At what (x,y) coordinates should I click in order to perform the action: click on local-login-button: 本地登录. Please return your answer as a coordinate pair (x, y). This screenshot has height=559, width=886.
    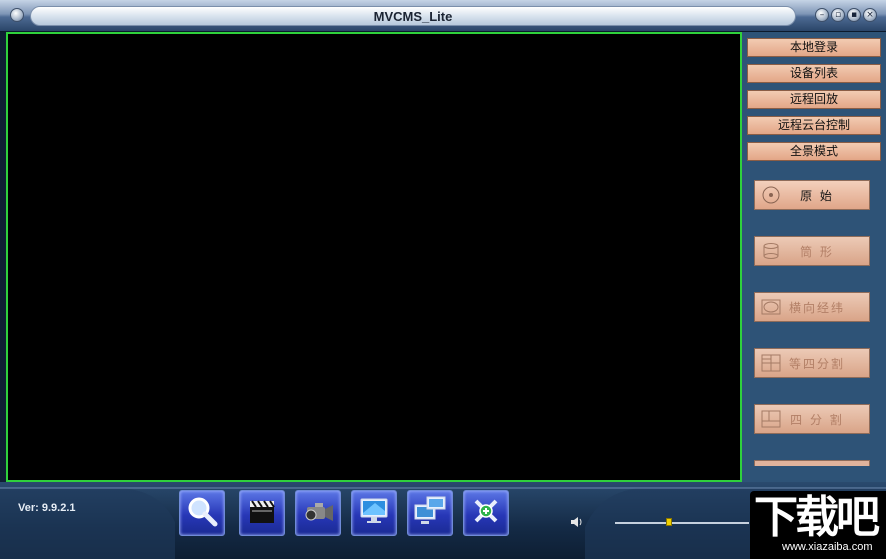
    Looking at the image, I should click on (814, 47).